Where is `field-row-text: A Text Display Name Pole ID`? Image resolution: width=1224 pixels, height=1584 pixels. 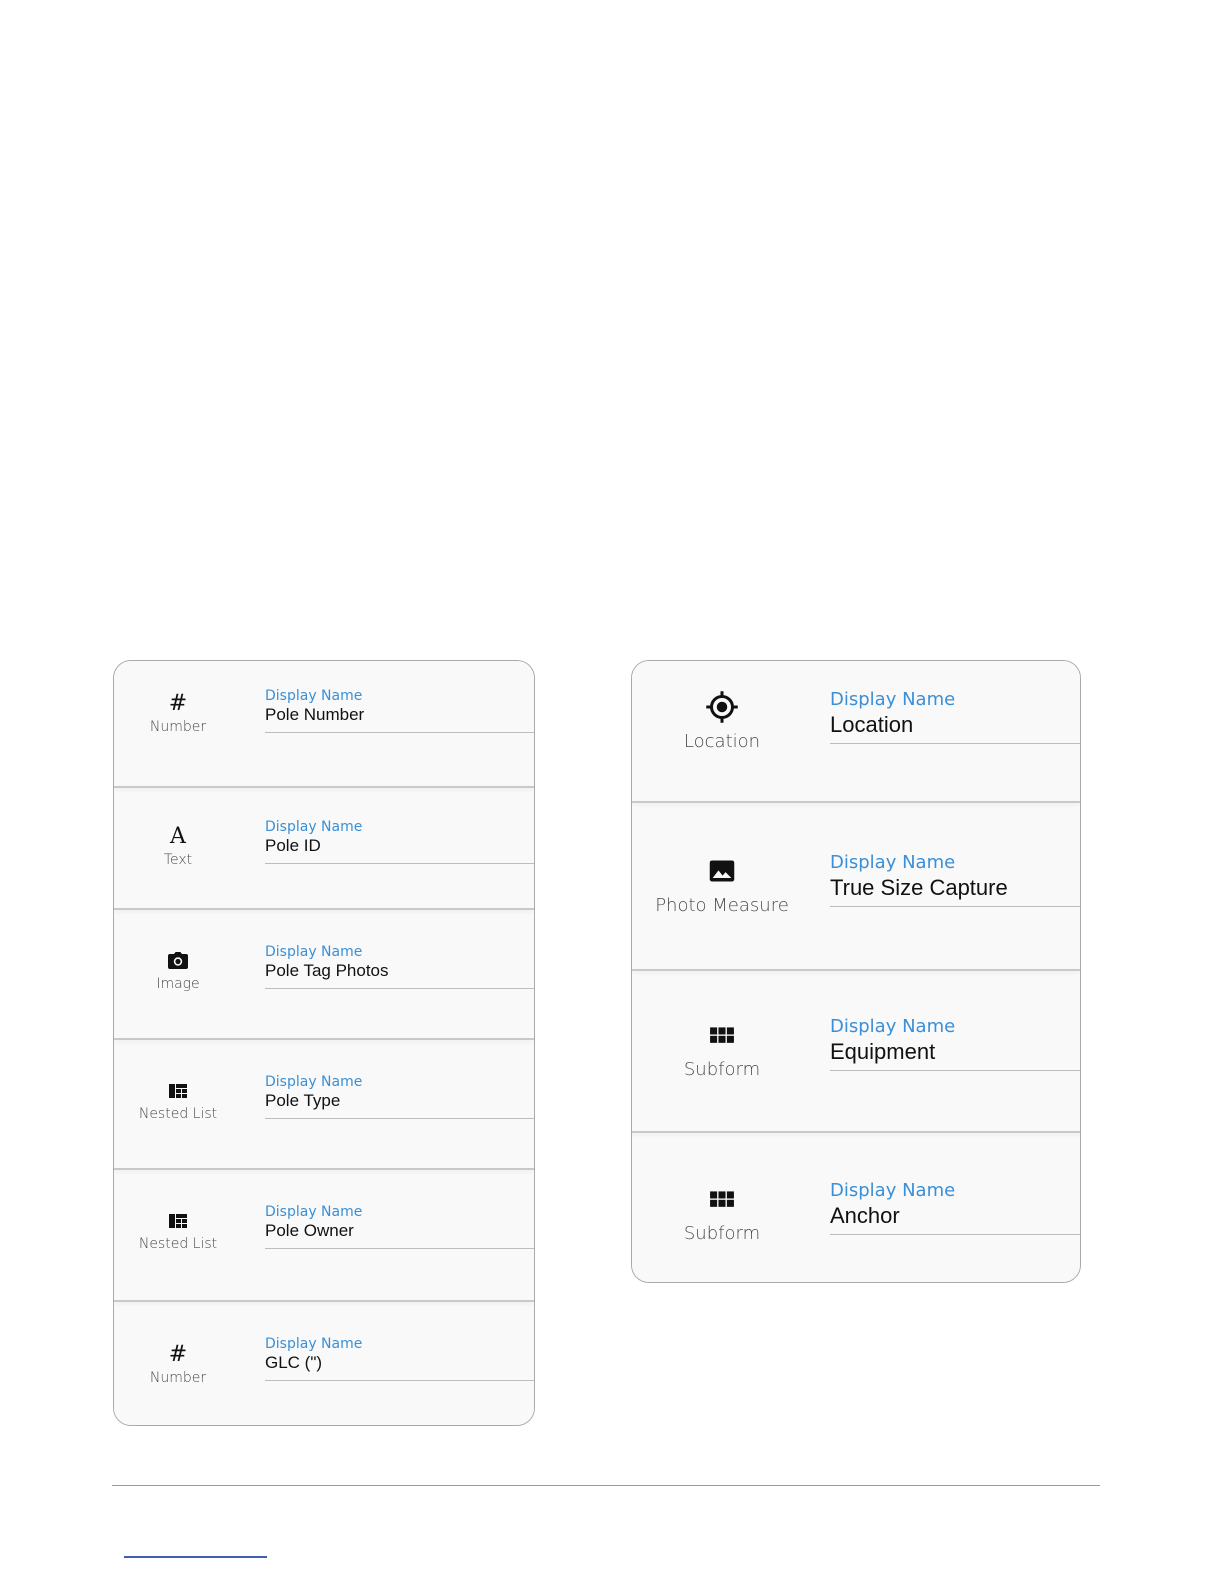
field-row-text: A Text Display Name Pole ID is located at coordinates (324, 847).